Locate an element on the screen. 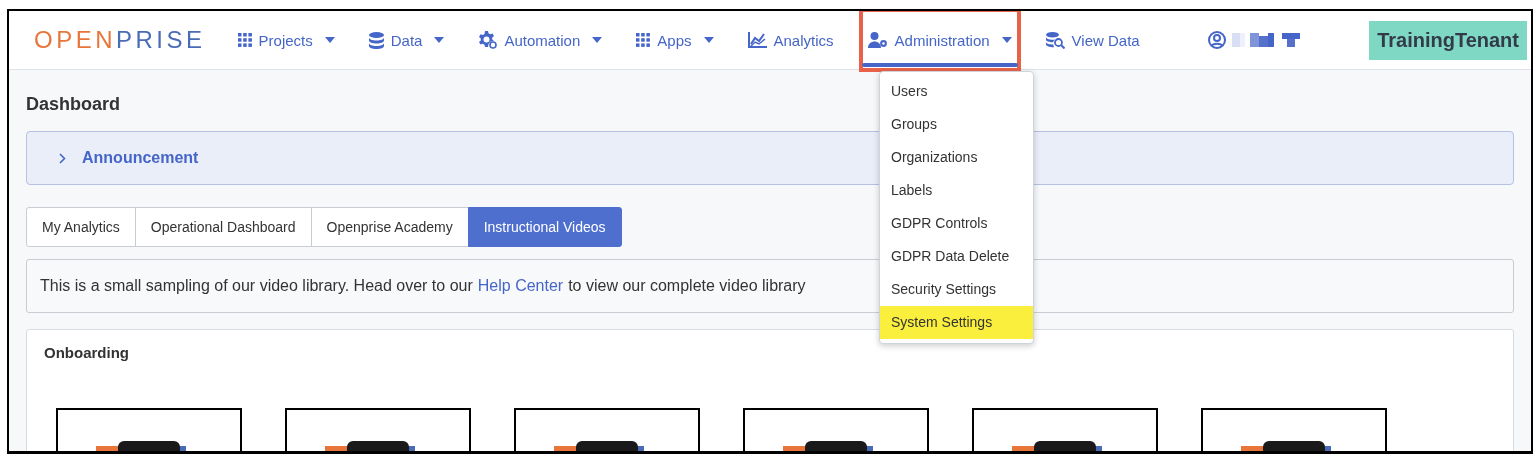 The image size is (1536, 464). database-icon is located at coordinates (376, 40).